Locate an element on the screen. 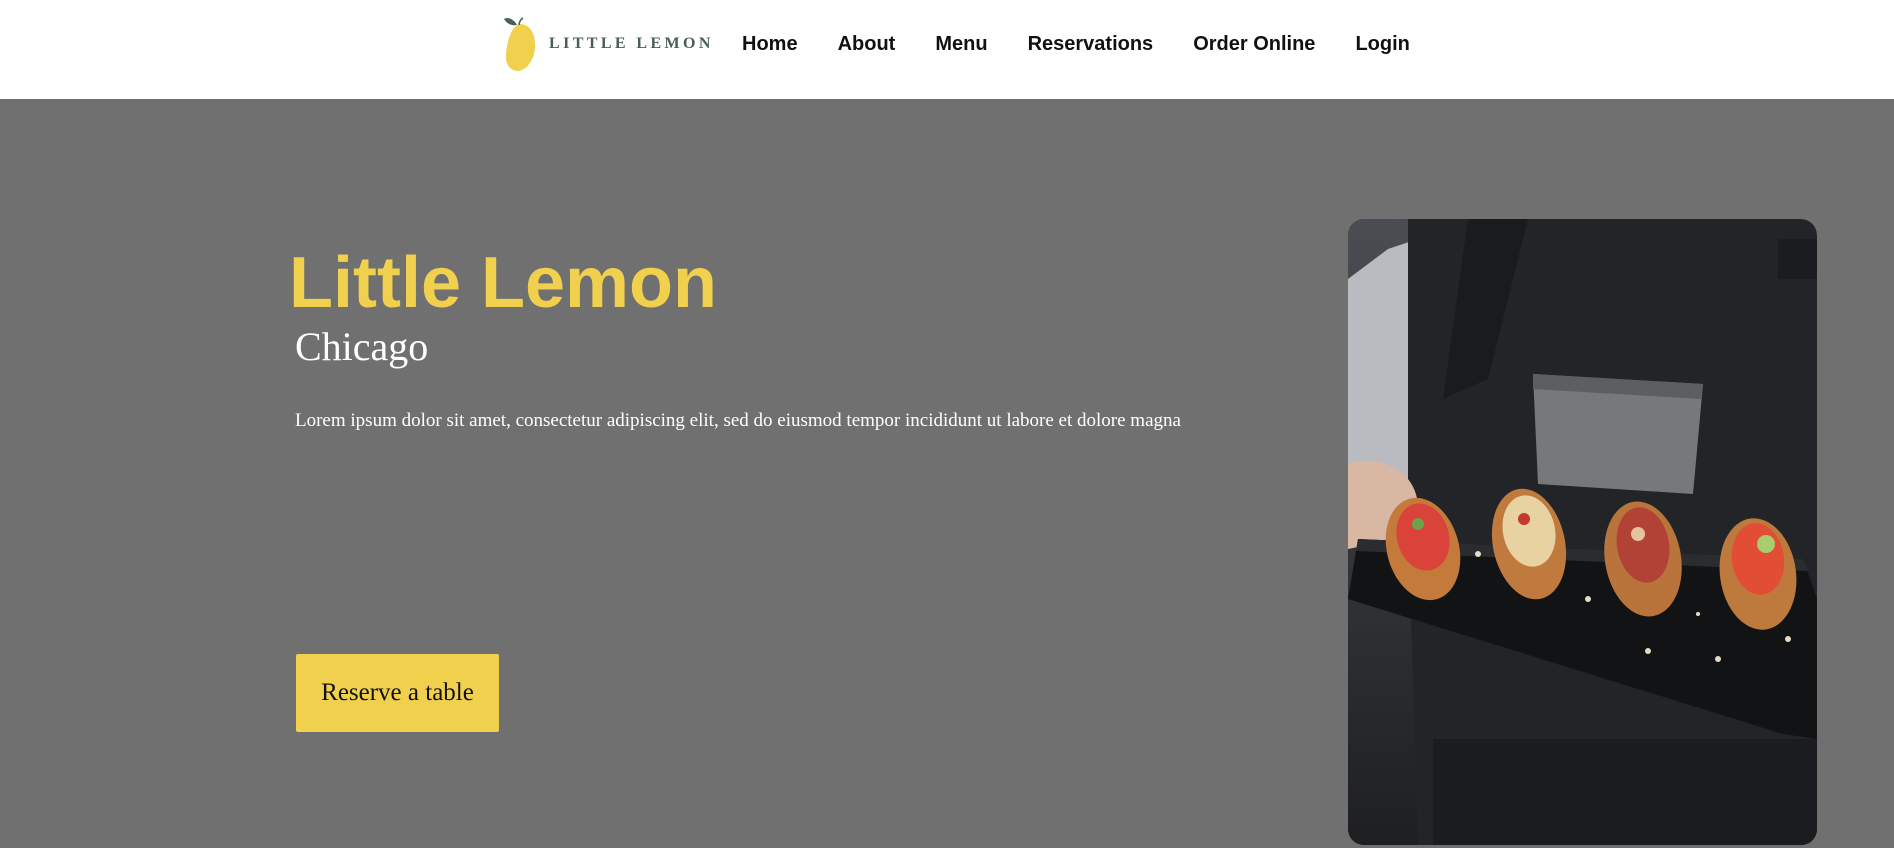 This screenshot has height=848, width=1894. nav-home: Home is located at coordinates (770, 44).